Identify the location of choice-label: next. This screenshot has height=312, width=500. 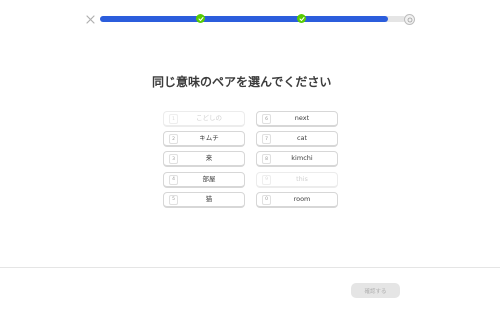
(302, 118).